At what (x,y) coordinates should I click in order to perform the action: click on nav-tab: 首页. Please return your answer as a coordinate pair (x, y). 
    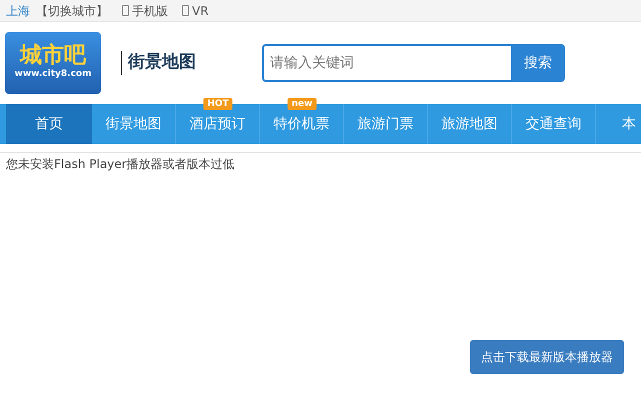
    Looking at the image, I should click on (49, 124).